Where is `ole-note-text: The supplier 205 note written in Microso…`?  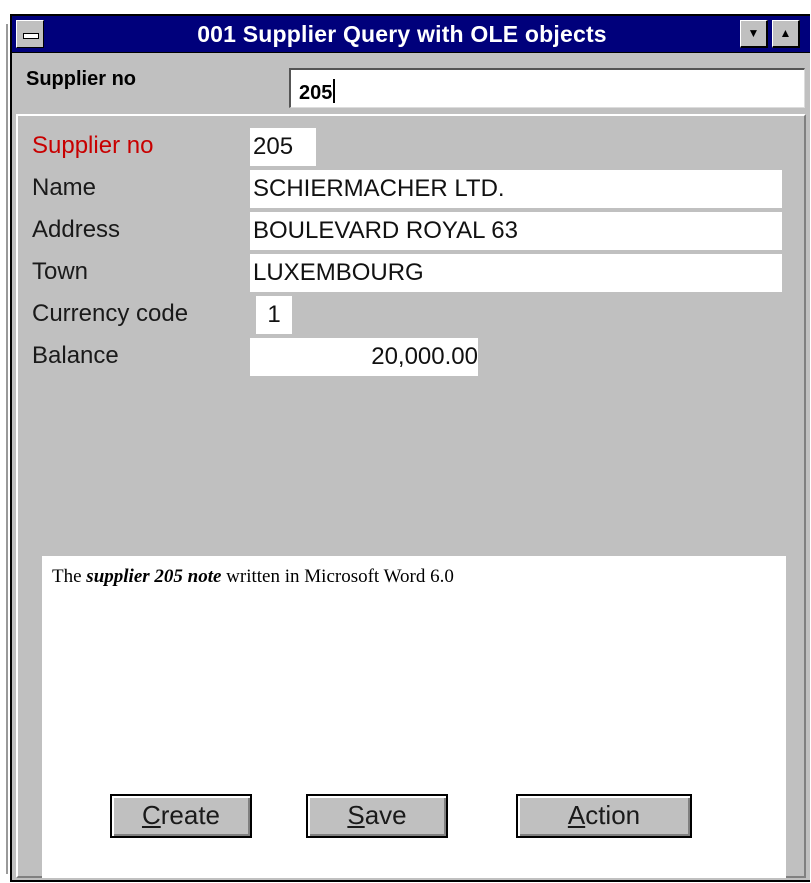 ole-note-text: The supplier 205 note written in Microso… is located at coordinates (253, 577).